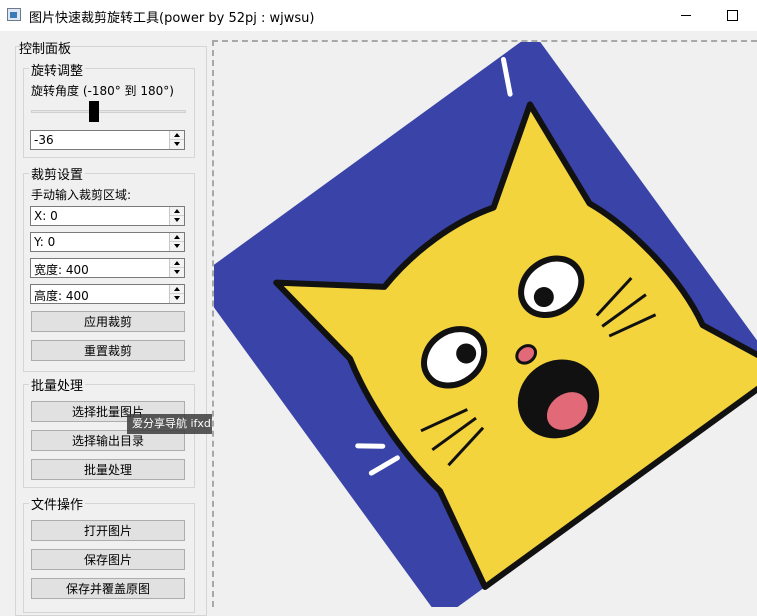  I want to click on rotation-angle-label: 旋转角度 (-180° 到 180°), so click(102, 91).